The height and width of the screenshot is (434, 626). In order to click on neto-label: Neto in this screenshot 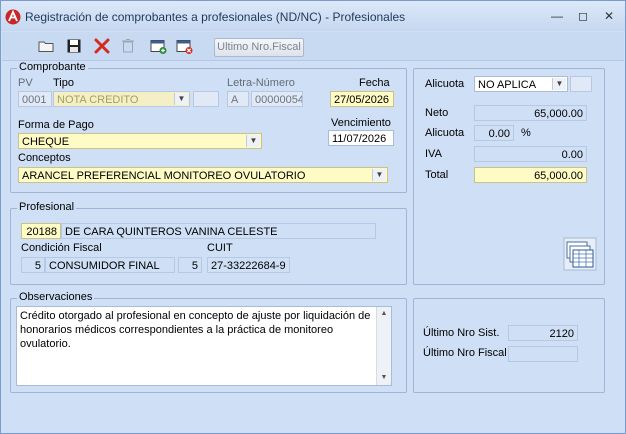, I will do `click(437, 113)`.